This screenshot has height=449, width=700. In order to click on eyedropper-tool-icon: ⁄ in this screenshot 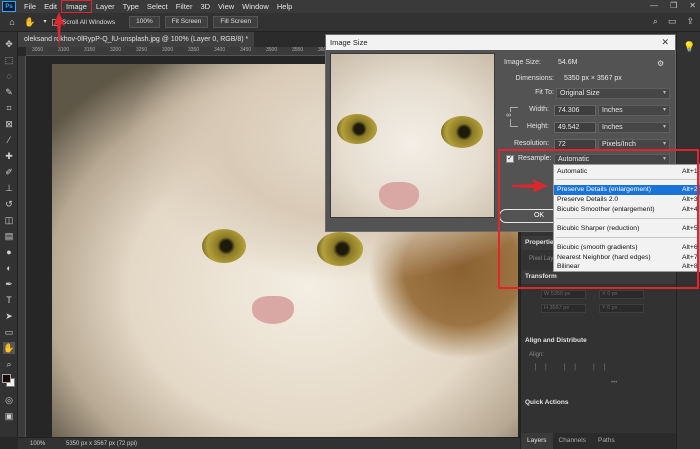, I will do `click(9, 140)`.